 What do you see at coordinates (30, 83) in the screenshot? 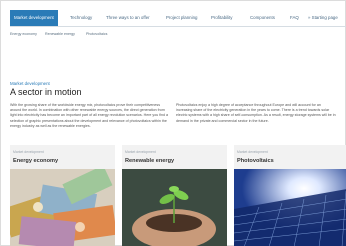
I see `section-label: Market development` at bounding box center [30, 83].